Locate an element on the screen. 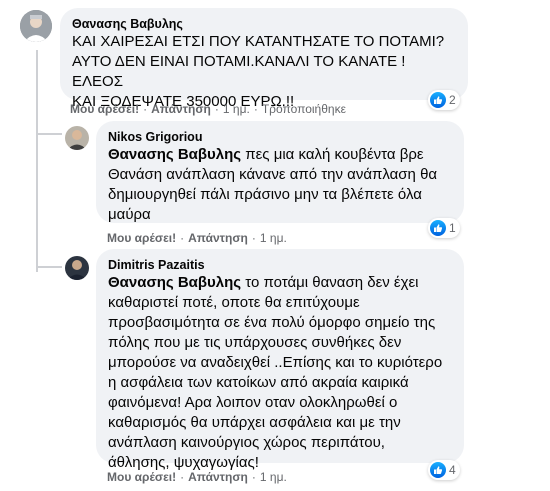 This screenshot has height=491, width=550. reaction-number: 1 is located at coordinates (452, 228).